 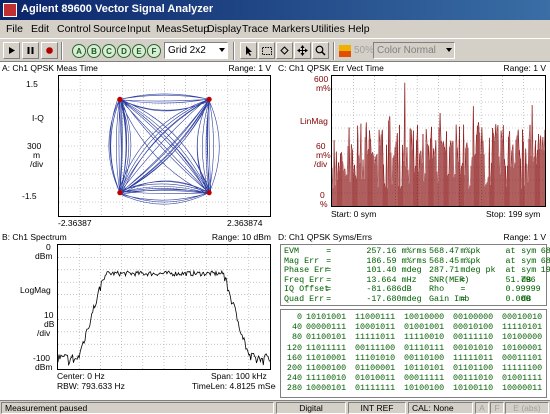 I want to click on symbol-bits: 01101100, so click(x=473, y=367).